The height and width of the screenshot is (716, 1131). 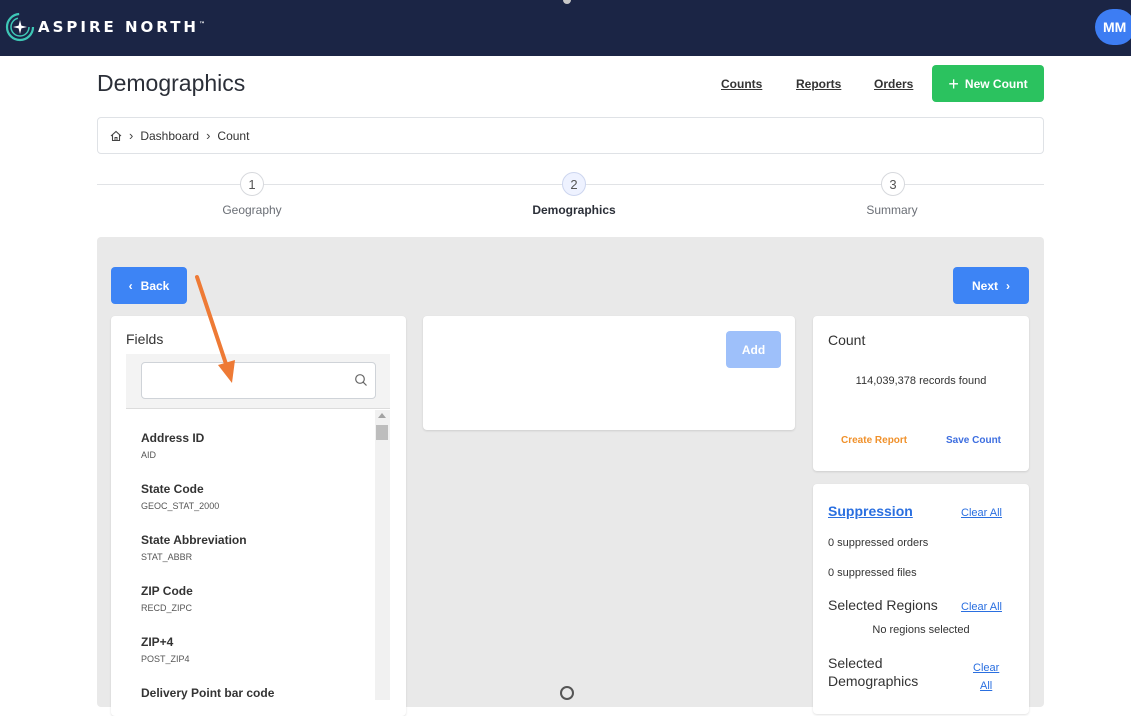 What do you see at coordinates (169, 136) in the screenshot?
I see `breadcrumb-dashboard: Dashboard` at bounding box center [169, 136].